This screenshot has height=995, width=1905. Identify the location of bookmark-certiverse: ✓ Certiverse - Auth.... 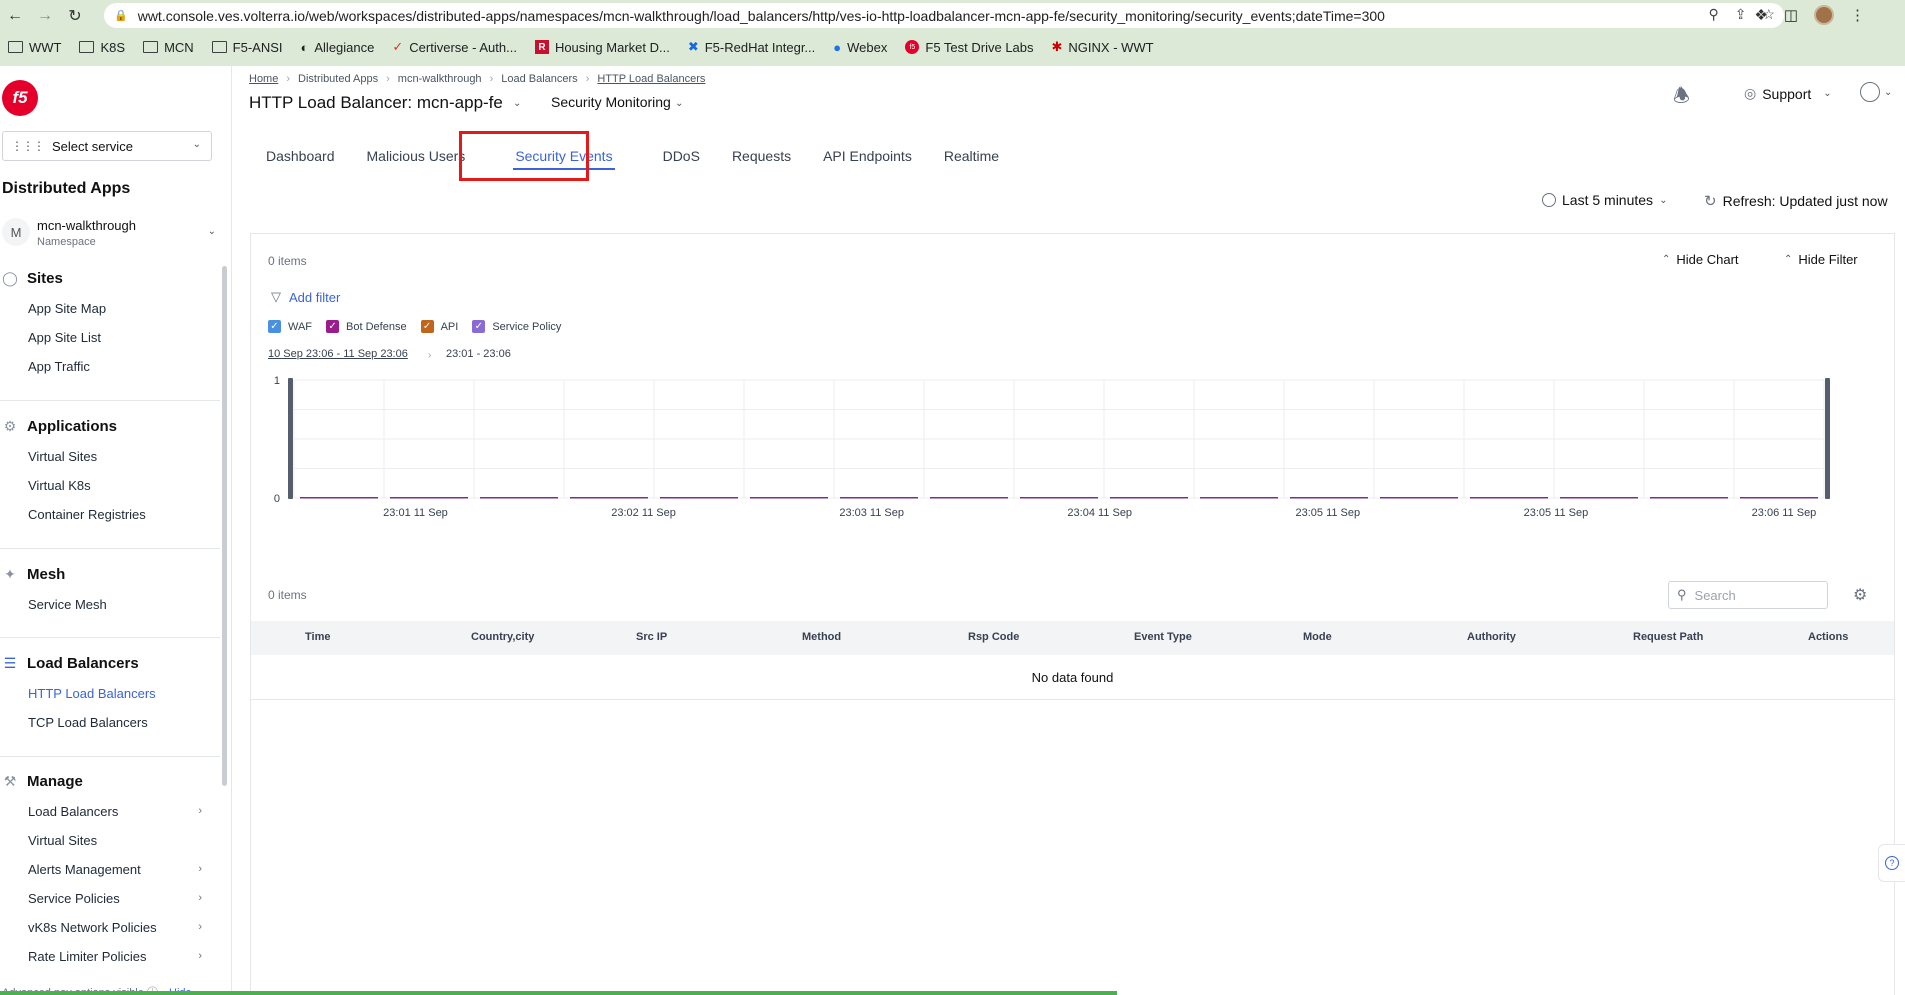
(454, 47).